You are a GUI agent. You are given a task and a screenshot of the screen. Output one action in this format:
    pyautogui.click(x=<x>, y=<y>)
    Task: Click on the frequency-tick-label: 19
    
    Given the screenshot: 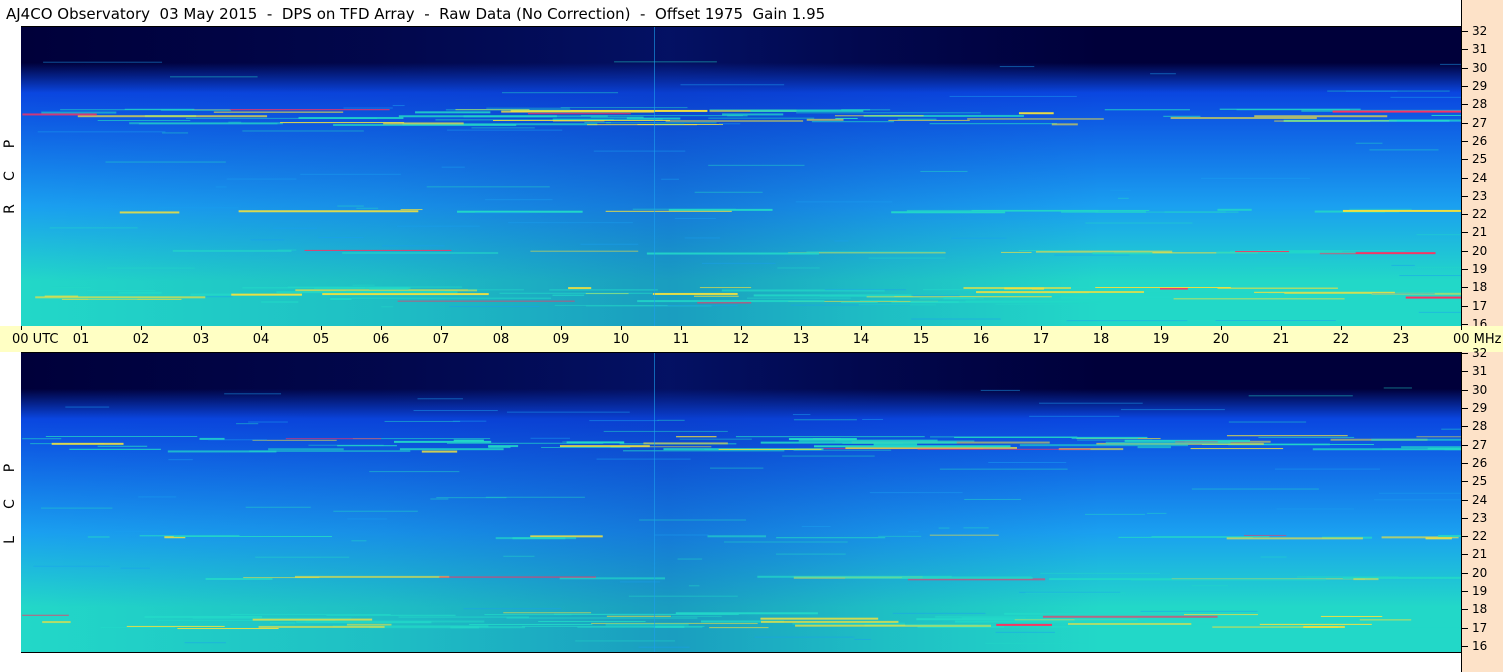 What is the action you would take?
    pyautogui.click(x=1480, y=269)
    